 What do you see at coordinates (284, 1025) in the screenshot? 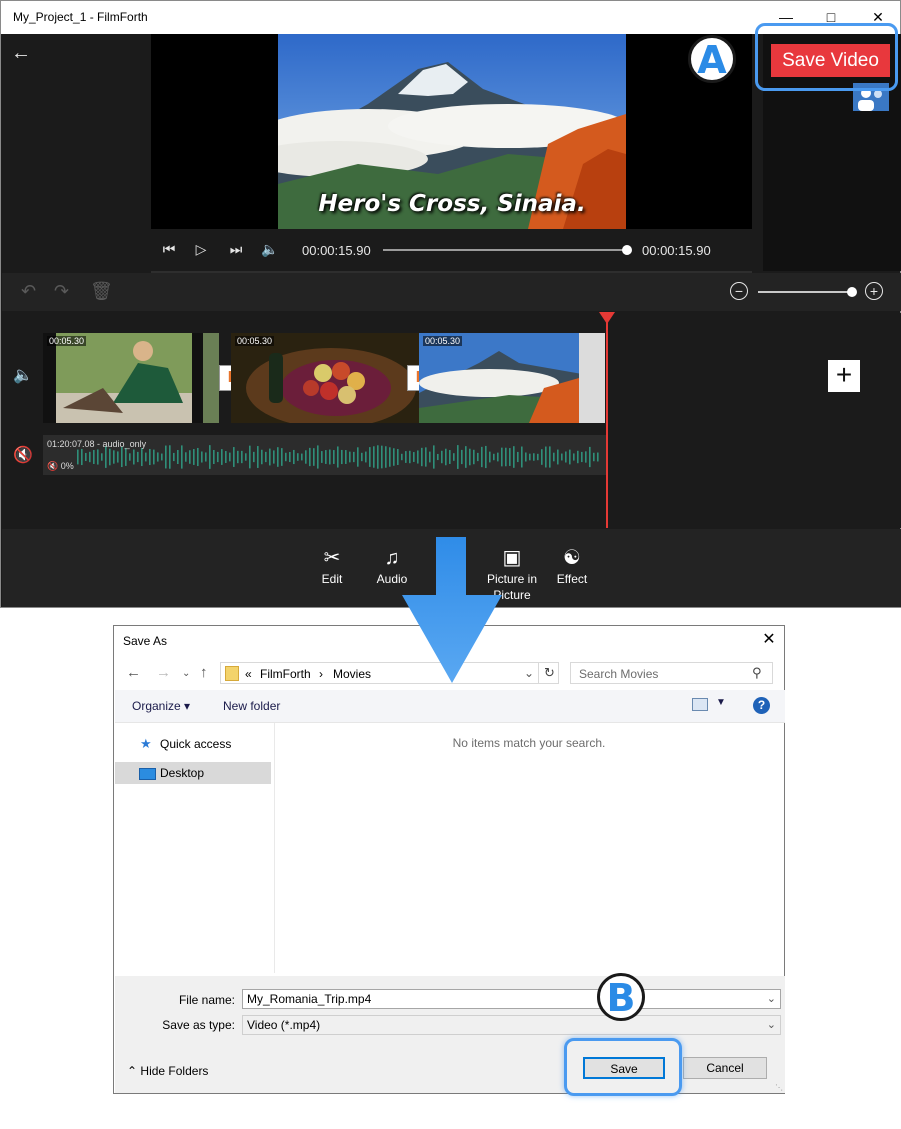
I see `save-type-value: Video (*.mp4)` at bounding box center [284, 1025].